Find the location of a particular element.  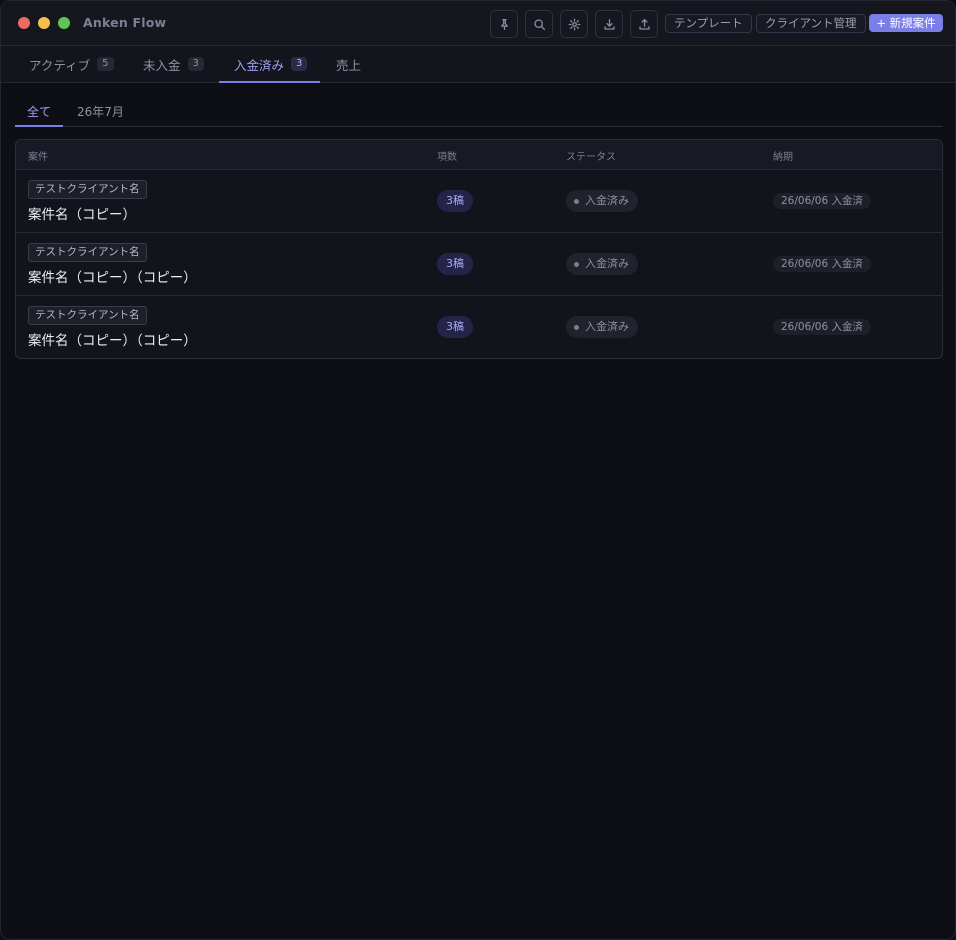

settings-button is located at coordinates (574, 24).